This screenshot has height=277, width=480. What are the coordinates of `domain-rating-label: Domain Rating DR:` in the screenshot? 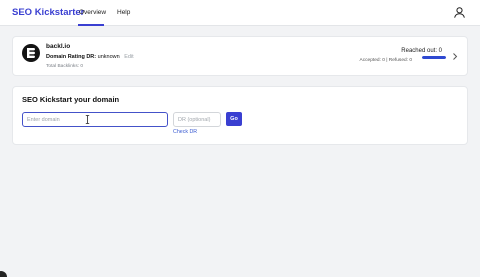 It's located at (71, 57).